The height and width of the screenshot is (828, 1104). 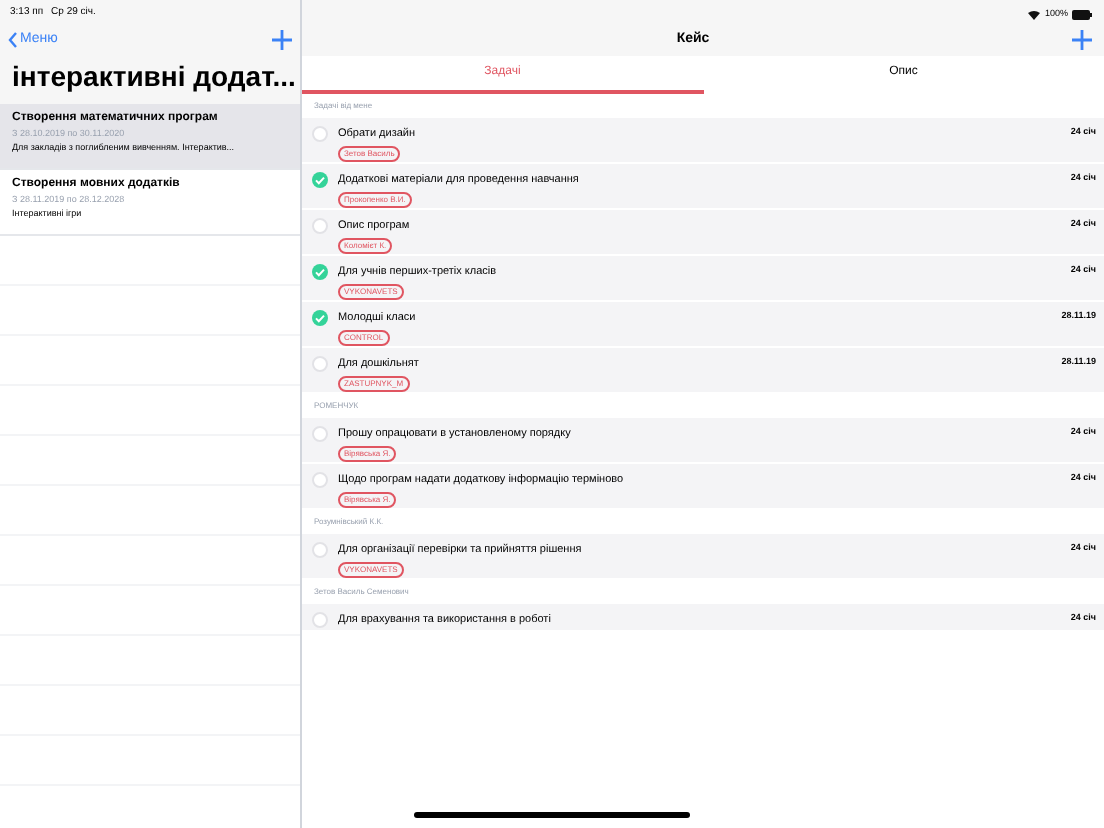 What do you see at coordinates (13, 40) in the screenshot?
I see `chevron-left-icon` at bounding box center [13, 40].